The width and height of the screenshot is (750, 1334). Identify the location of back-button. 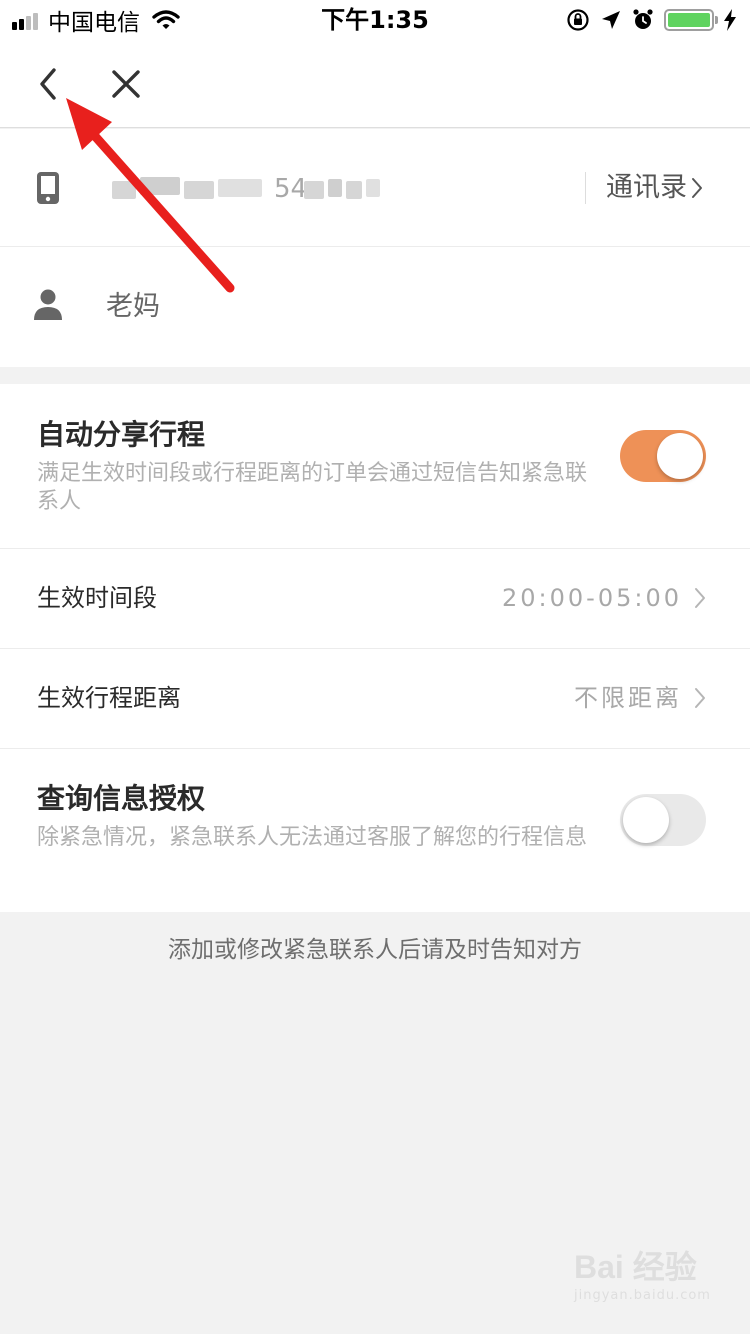
(50, 84).